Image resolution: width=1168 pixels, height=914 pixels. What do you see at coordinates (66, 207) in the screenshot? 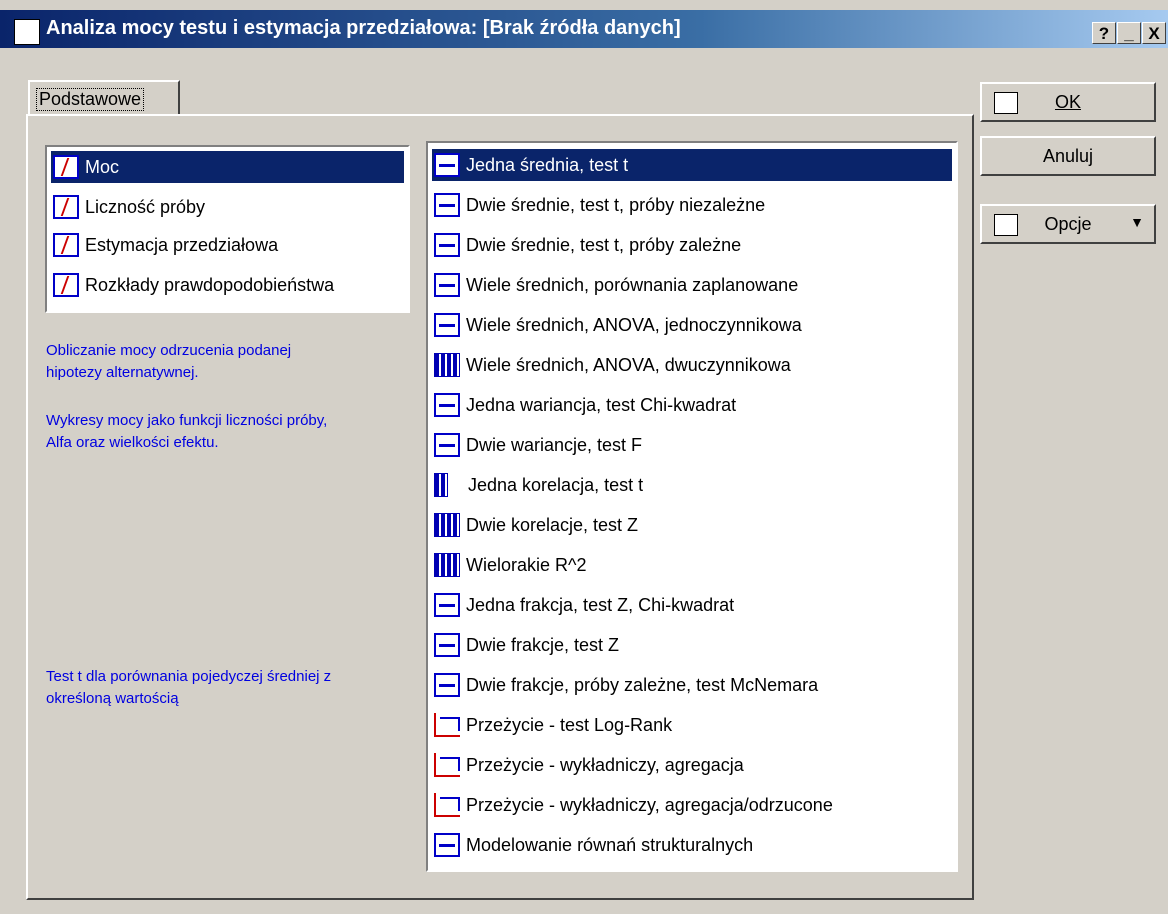
I see `sample-size-icon` at bounding box center [66, 207].